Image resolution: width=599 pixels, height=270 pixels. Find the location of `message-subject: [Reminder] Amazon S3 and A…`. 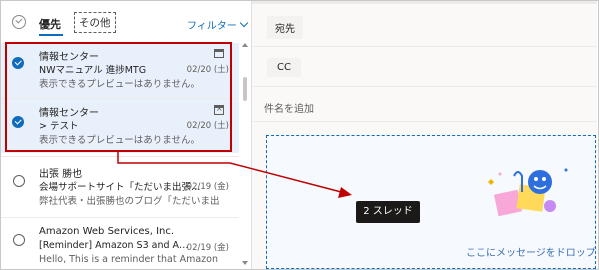

message-subject: [Reminder] Amazon S3 and A… is located at coordinates (114, 245).